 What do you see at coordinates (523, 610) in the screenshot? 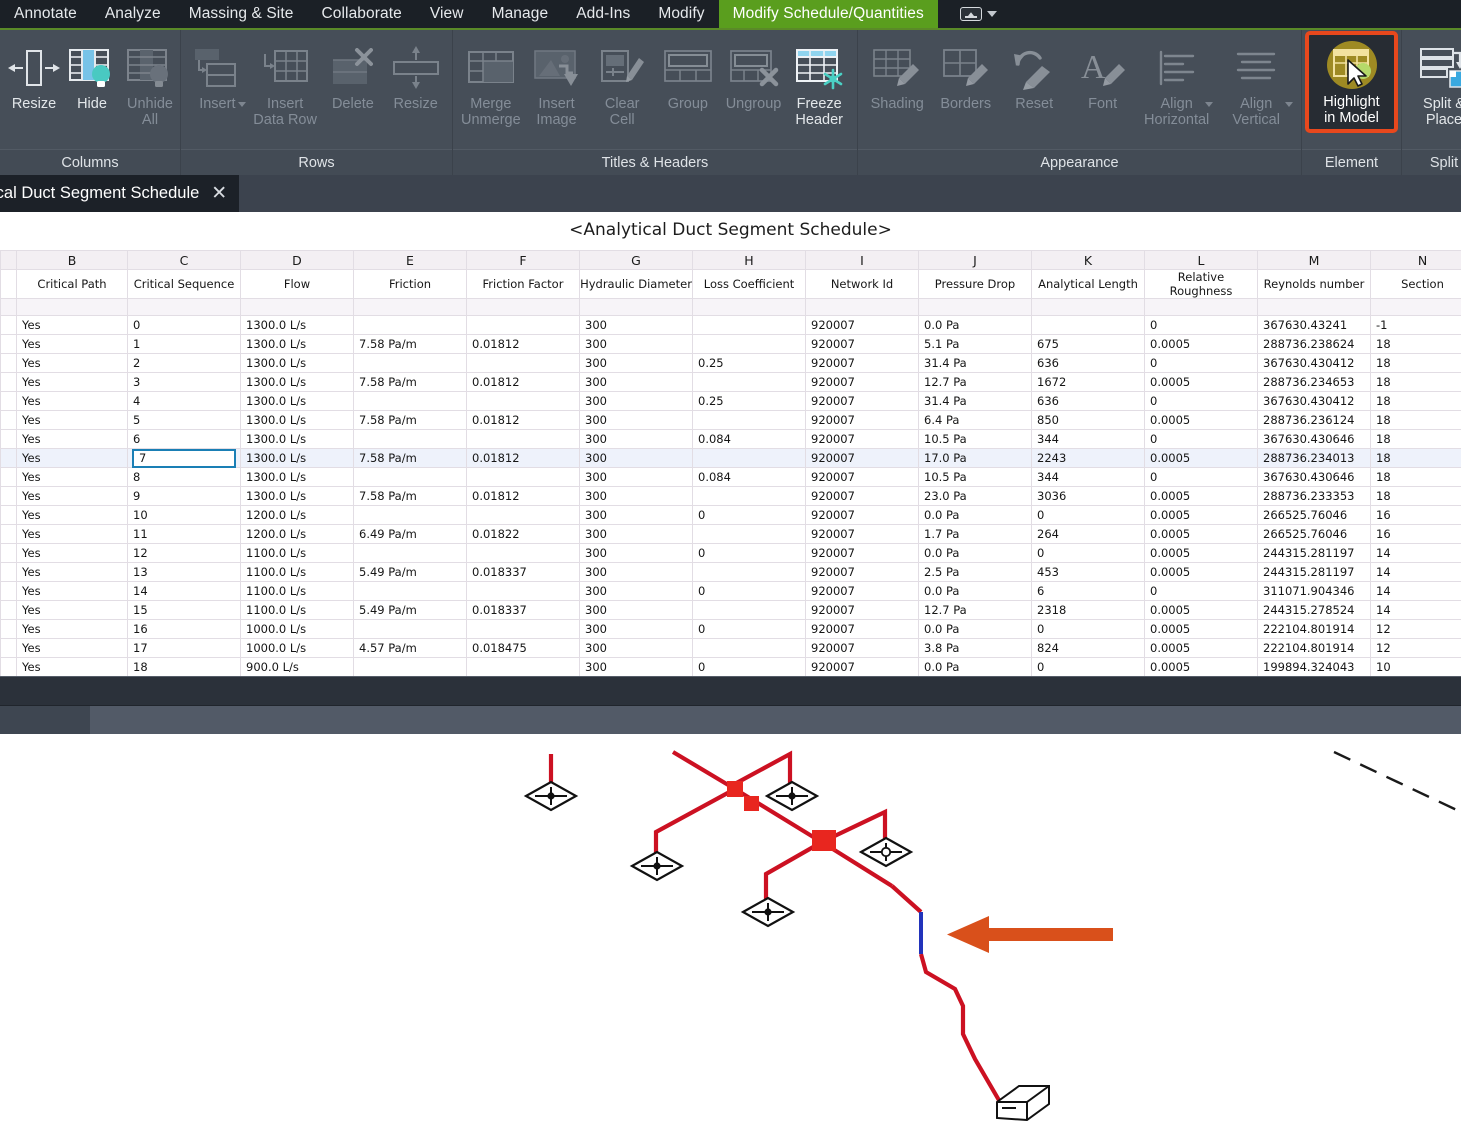
I see `table-cell: 0.018337` at bounding box center [523, 610].